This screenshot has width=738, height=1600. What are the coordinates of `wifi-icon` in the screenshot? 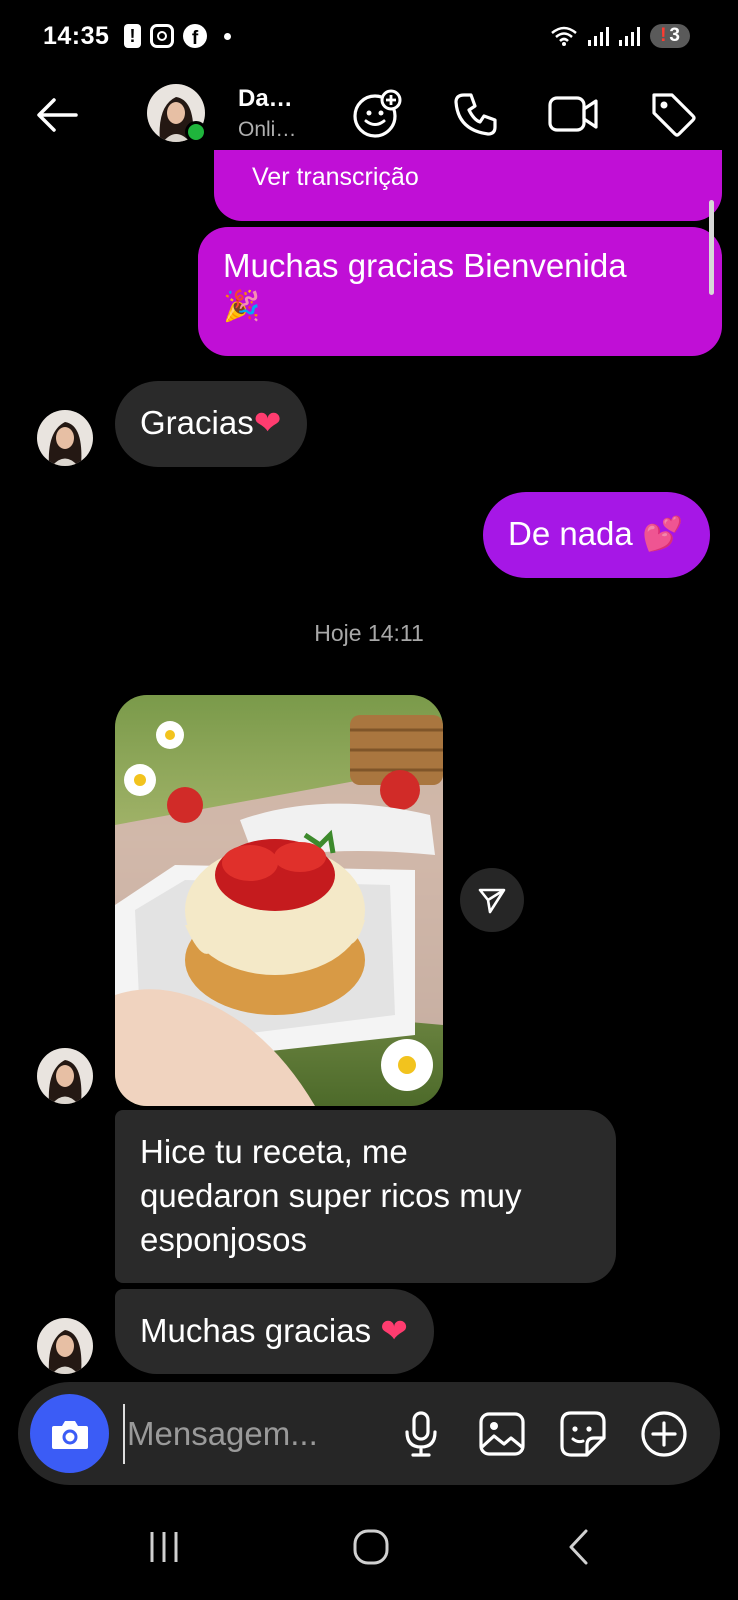 It's located at (564, 36).